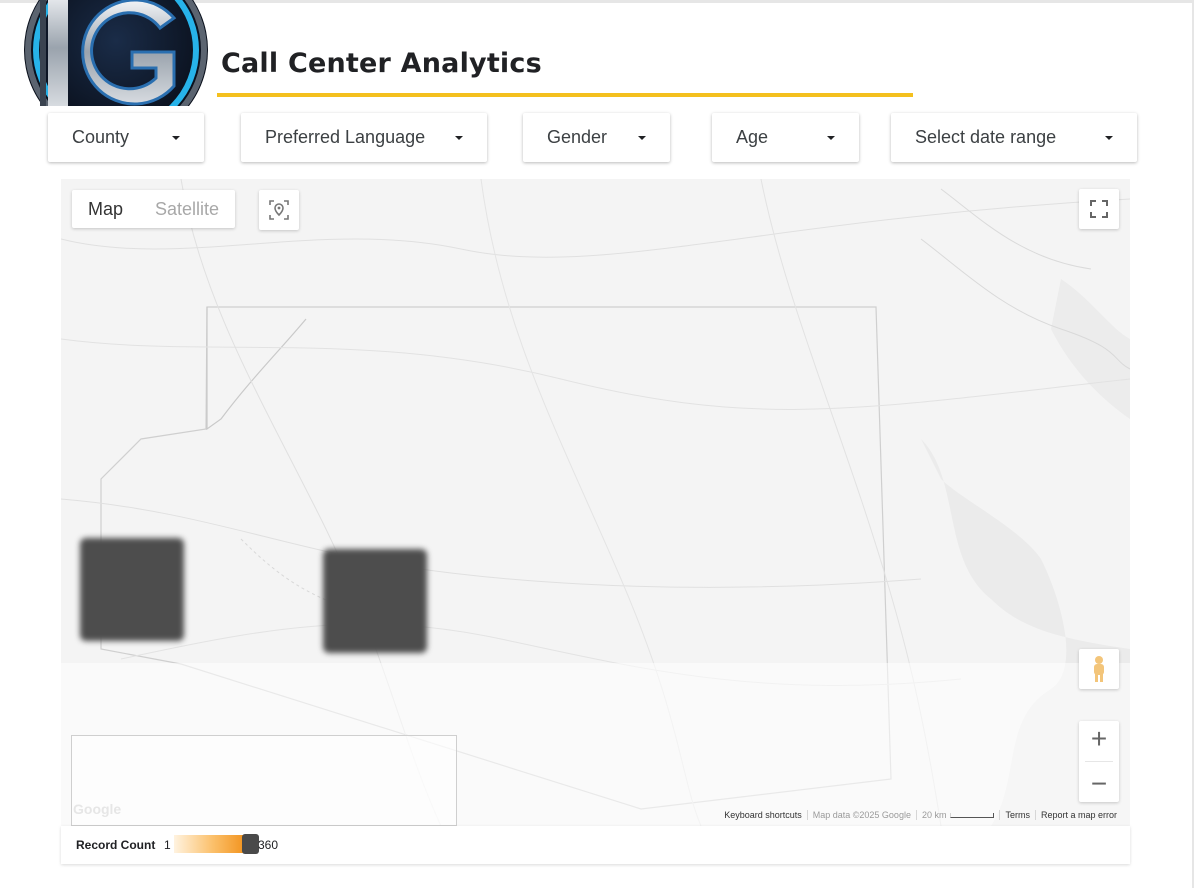 This screenshot has width=1196, height=890. I want to click on map-scale: 20 km, so click(957, 815).